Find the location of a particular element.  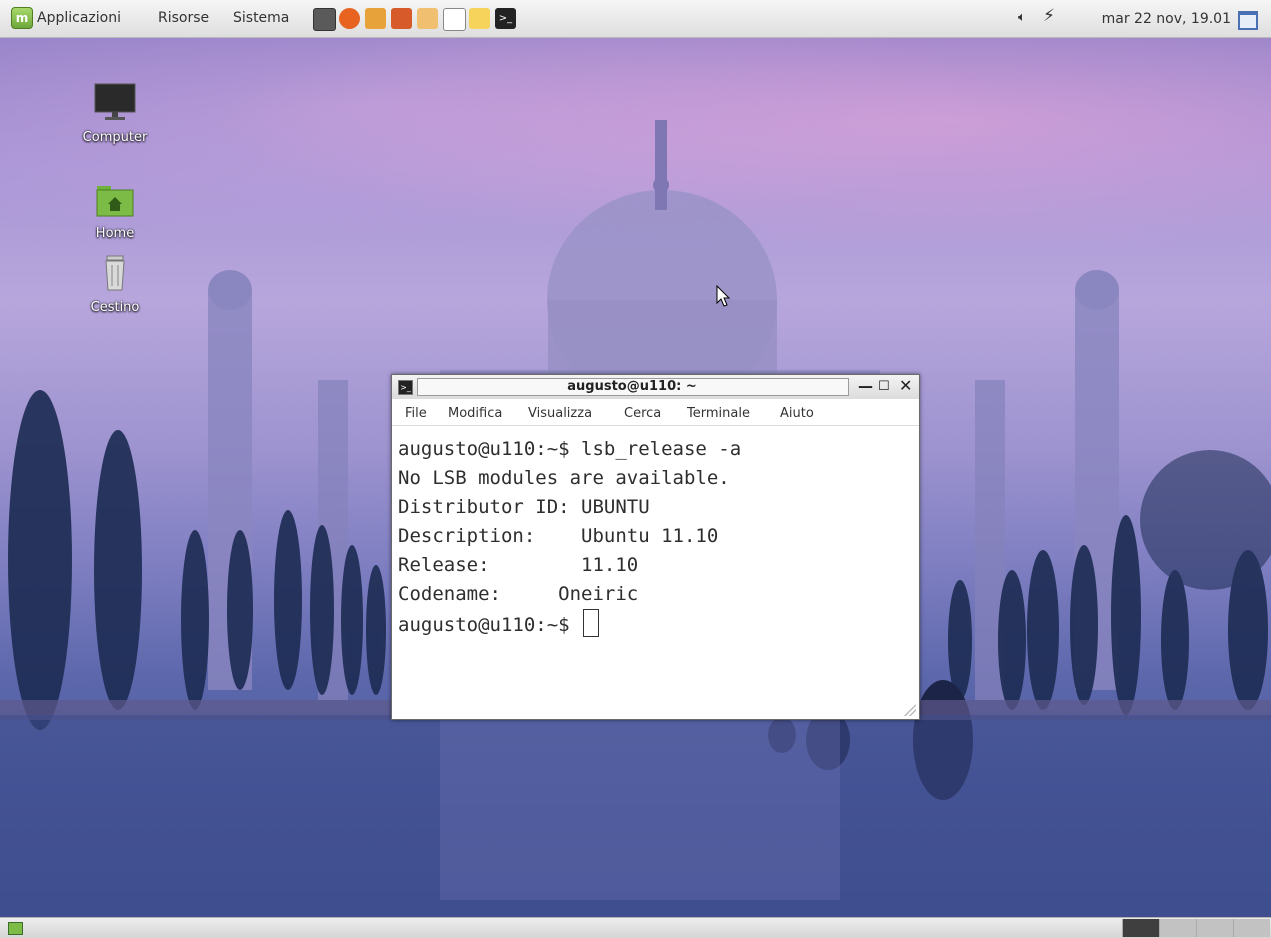

menu-sistema: Sistema is located at coordinates (261, 18).